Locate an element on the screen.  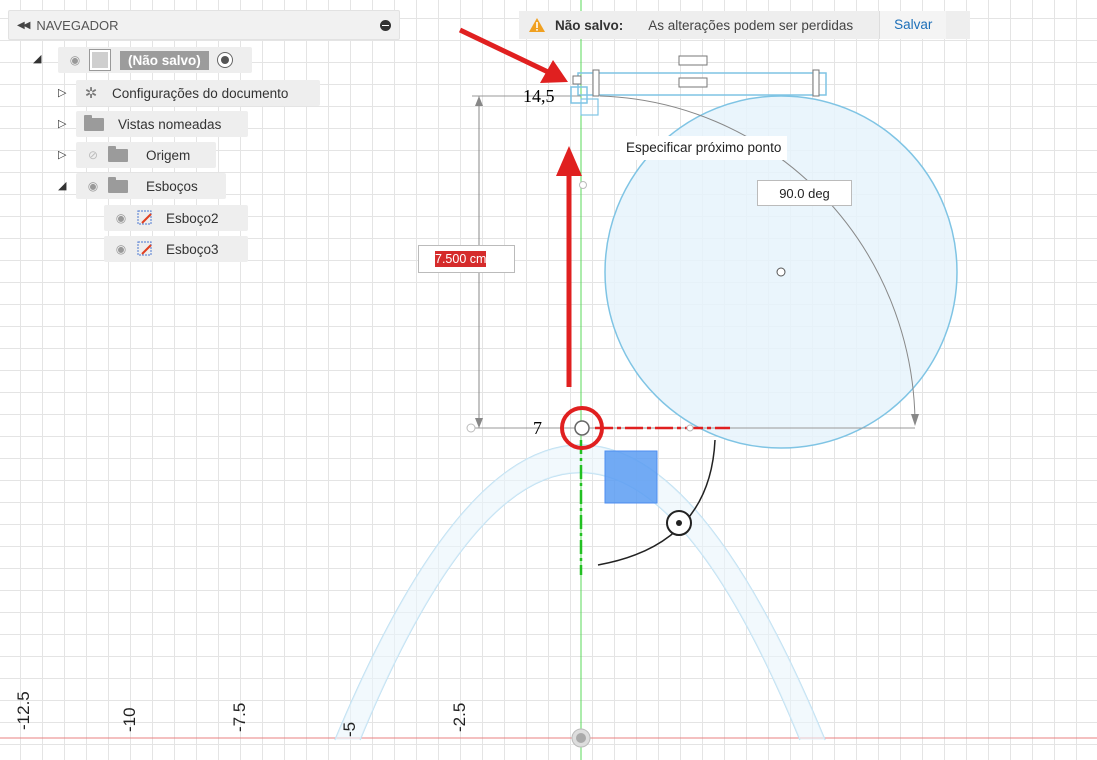
axis-tick-label: -12.5 is located at coordinates (23, 710).